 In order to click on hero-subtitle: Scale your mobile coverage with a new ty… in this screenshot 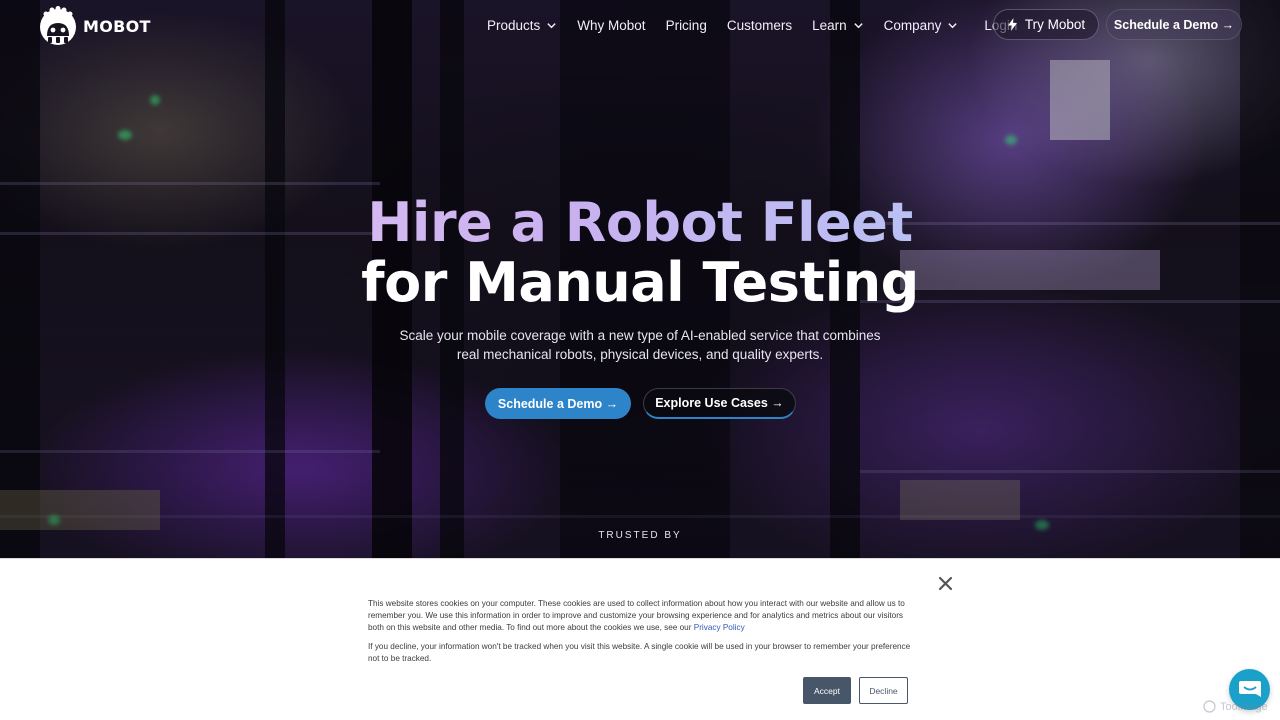, I will do `click(640, 345)`.